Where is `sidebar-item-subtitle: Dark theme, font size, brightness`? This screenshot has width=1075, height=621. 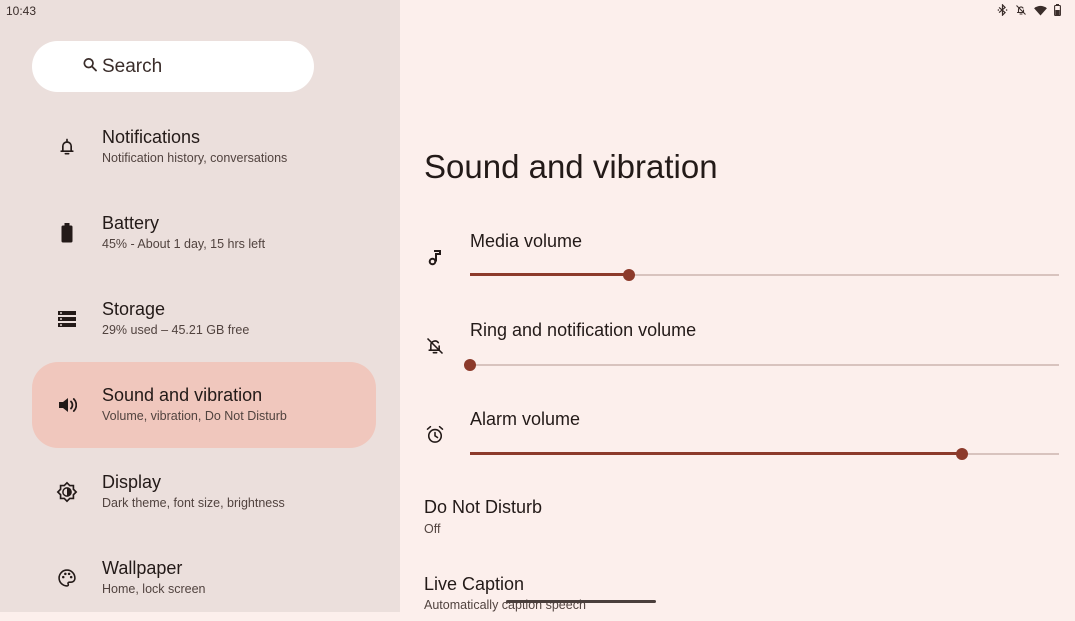
sidebar-item-subtitle: Dark theme, font size, brightness is located at coordinates (193, 503).